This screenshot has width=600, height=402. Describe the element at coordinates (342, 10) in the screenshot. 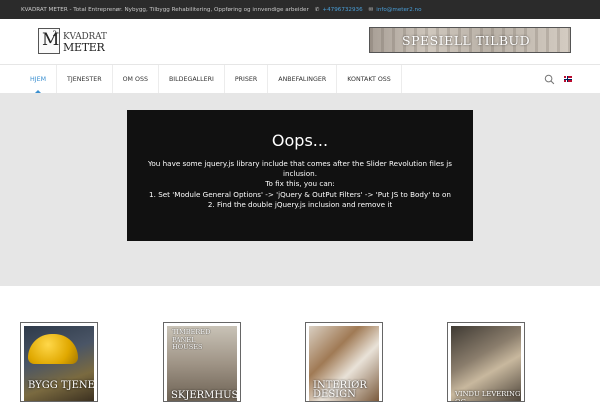

I see `phone-number: +4796732936` at that location.